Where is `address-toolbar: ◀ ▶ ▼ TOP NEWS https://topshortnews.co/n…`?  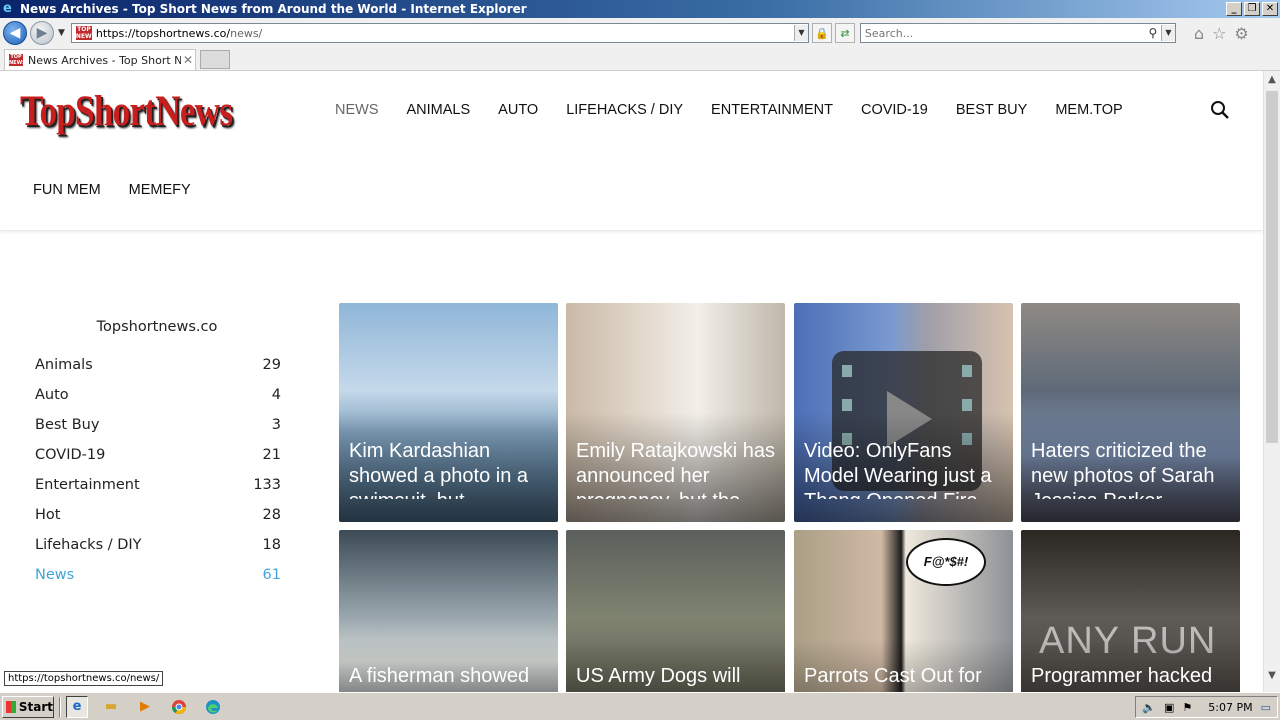
address-toolbar: ◀ ▶ ▼ TOP NEWS https://topshortnews.co/n… is located at coordinates (640, 33).